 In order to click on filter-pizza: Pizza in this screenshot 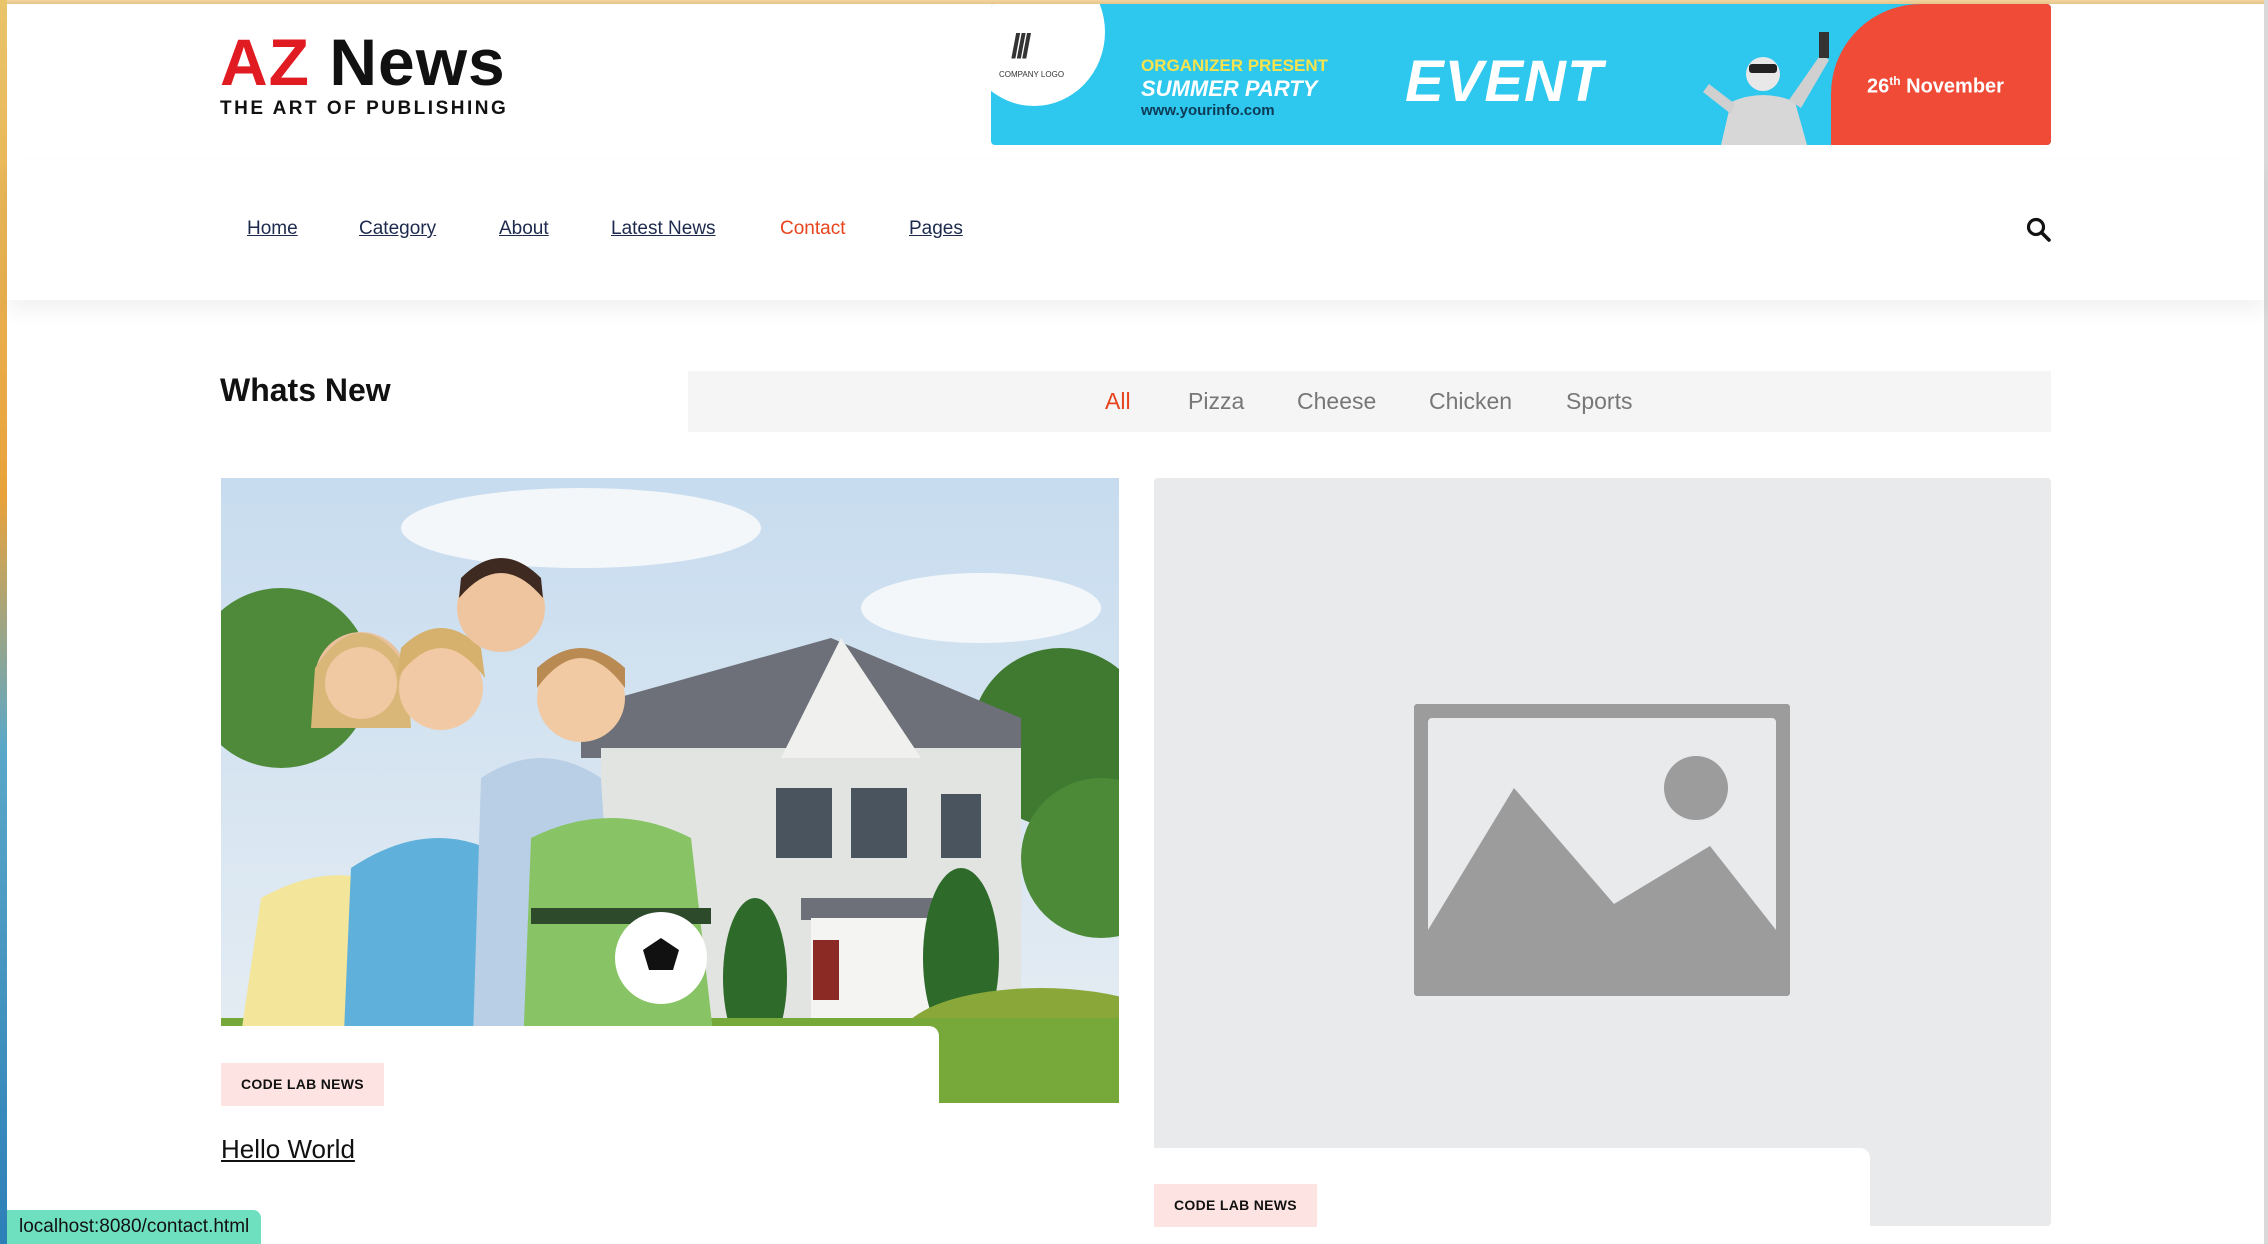, I will do `click(1216, 401)`.